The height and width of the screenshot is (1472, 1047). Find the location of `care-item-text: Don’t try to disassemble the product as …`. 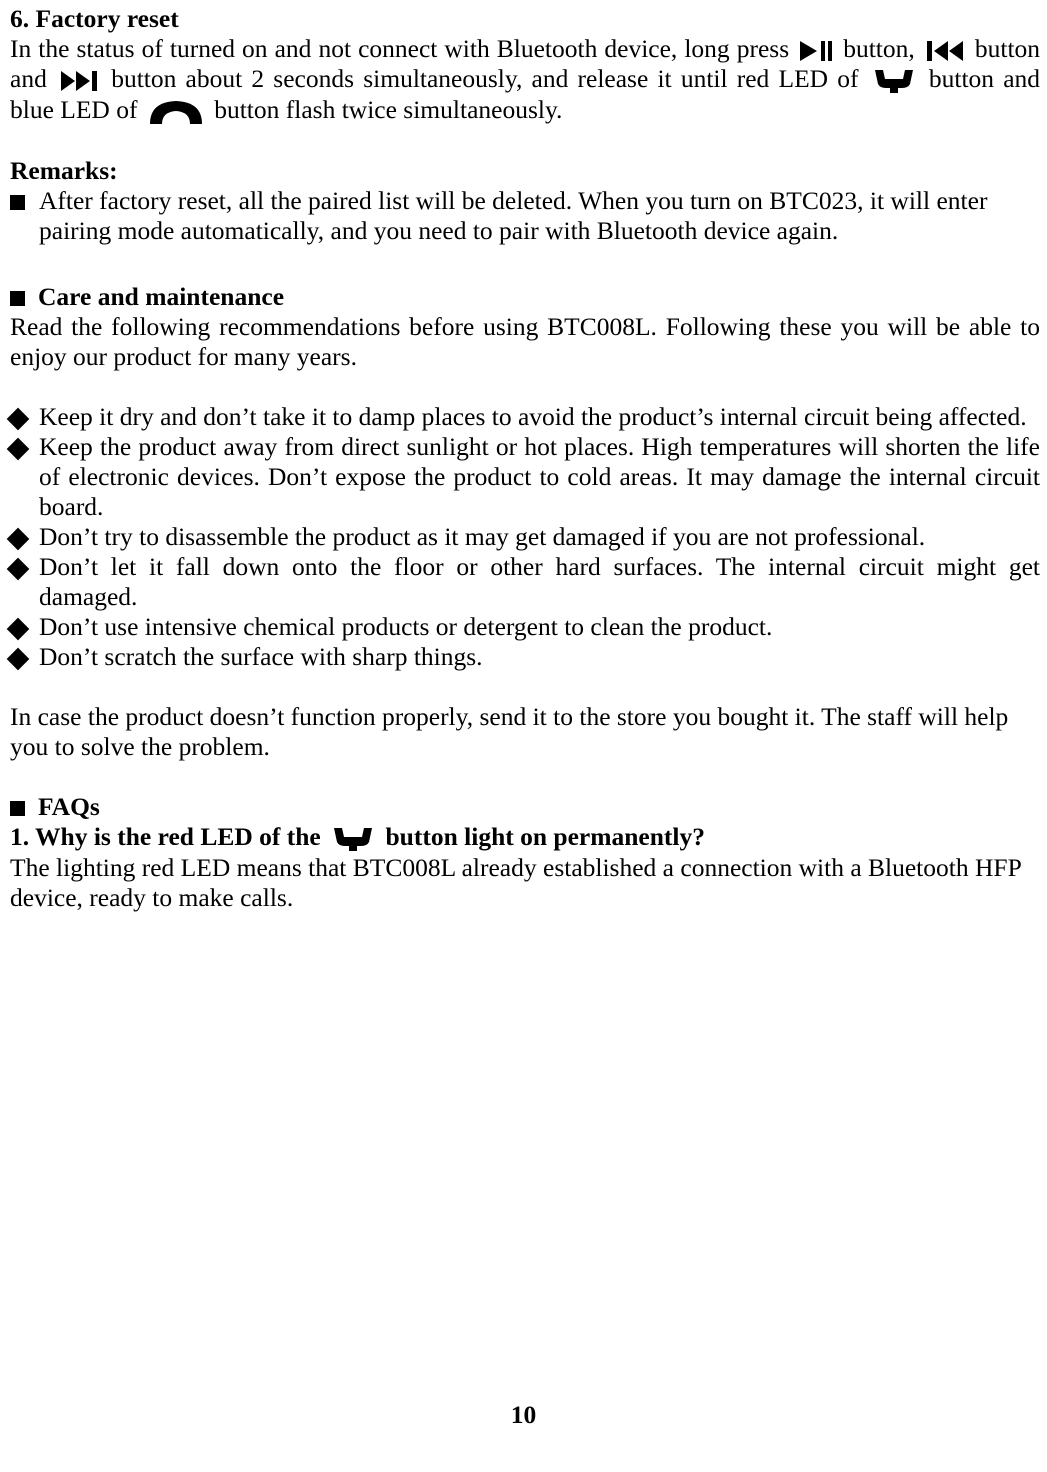

care-item-text: Don’t try to disassemble the product as … is located at coordinates (482, 537).